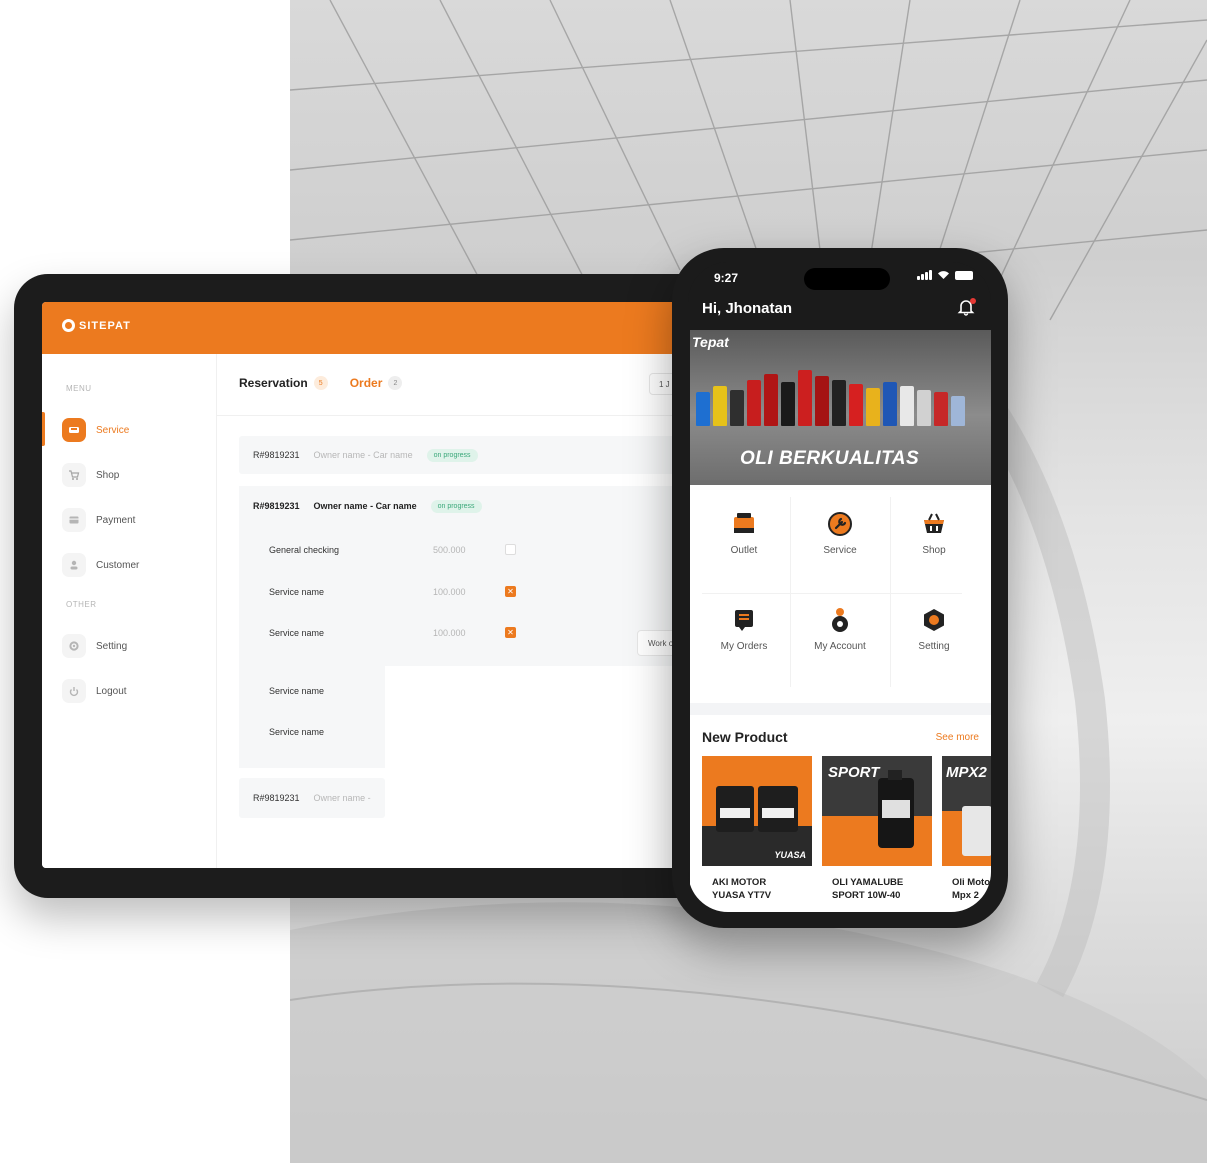 The image size is (1217, 1163). I want to click on sidebar-item-payment: Payment, so click(137, 520).